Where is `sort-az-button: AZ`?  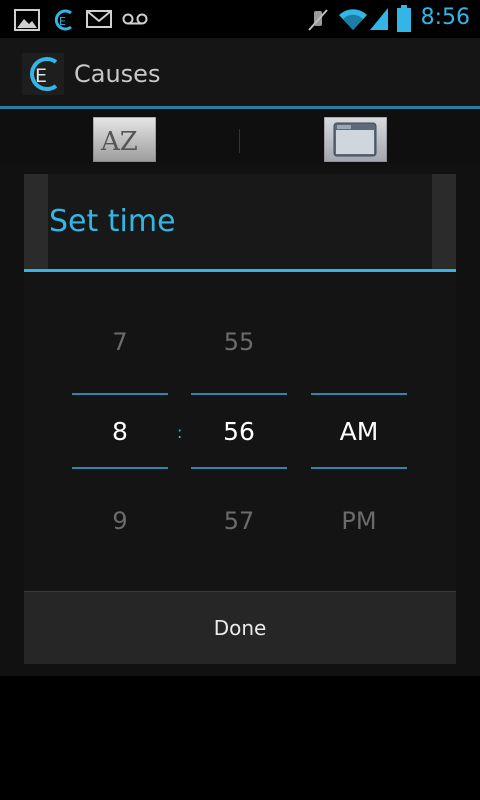 sort-az-button: AZ is located at coordinates (124, 139).